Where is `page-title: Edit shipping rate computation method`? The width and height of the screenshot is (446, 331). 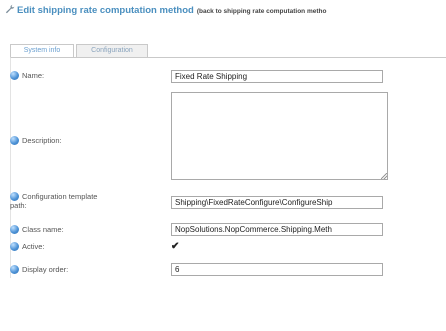 page-title: Edit shipping rate computation method is located at coordinates (105, 10).